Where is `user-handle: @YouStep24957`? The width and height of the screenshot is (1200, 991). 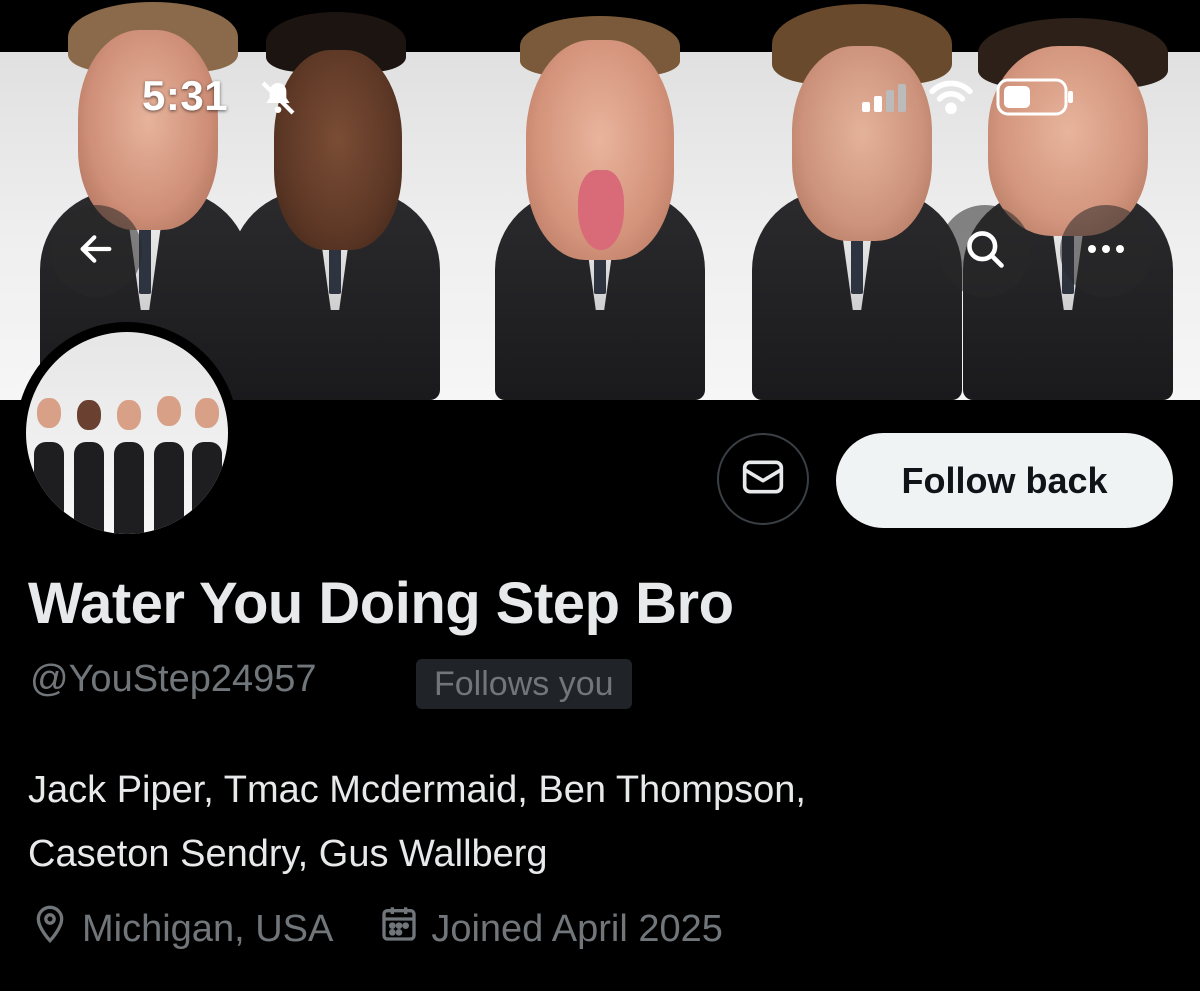 user-handle: @YouStep24957 is located at coordinates (173, 679).